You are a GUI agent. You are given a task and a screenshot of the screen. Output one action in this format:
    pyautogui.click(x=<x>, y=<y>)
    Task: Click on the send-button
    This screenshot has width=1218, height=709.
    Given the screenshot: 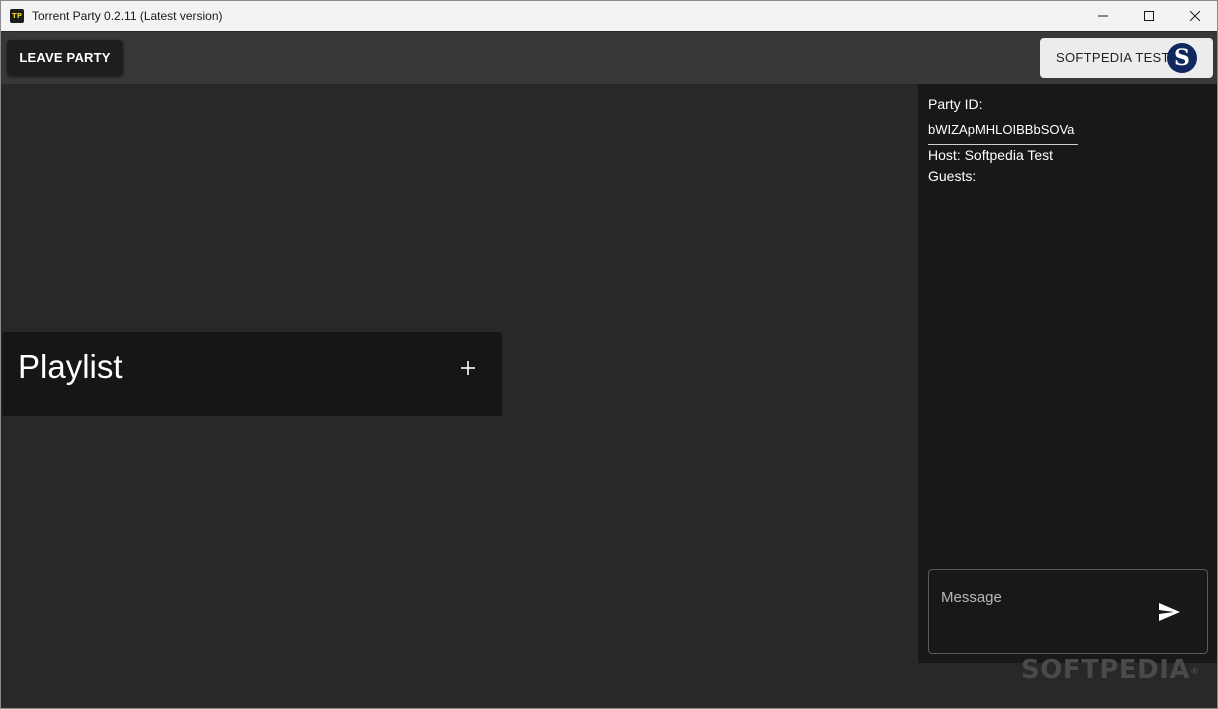 What is the action you would take?
    pyautogui.click(x=1170, y=613)
    